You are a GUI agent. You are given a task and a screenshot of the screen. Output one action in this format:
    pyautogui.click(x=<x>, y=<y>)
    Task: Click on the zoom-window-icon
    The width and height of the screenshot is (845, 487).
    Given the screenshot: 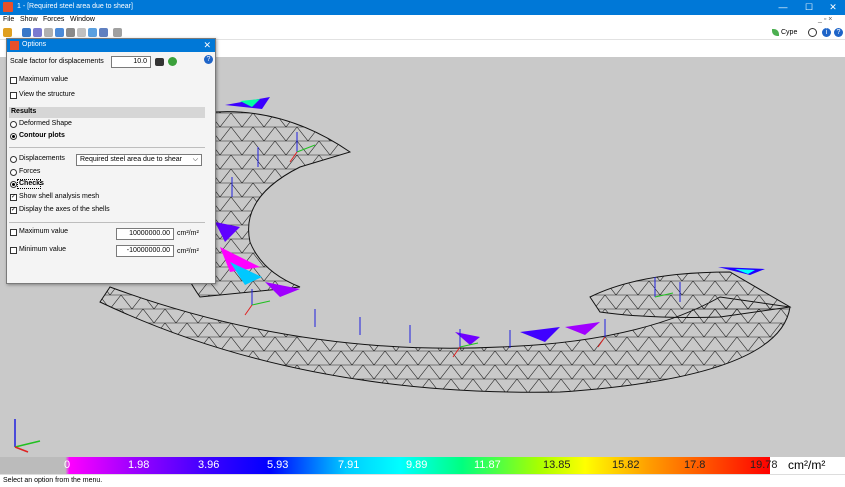 What is the action you would take?
    pyautogui.click(x=48, y=32)
    